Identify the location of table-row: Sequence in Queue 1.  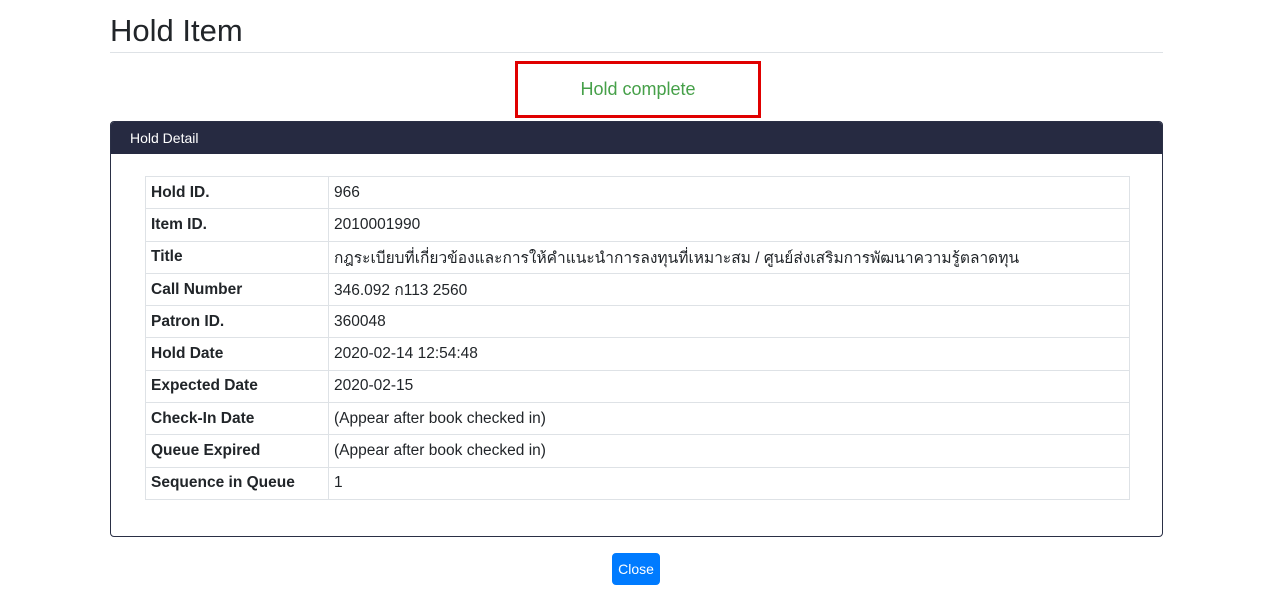
(637, 483).